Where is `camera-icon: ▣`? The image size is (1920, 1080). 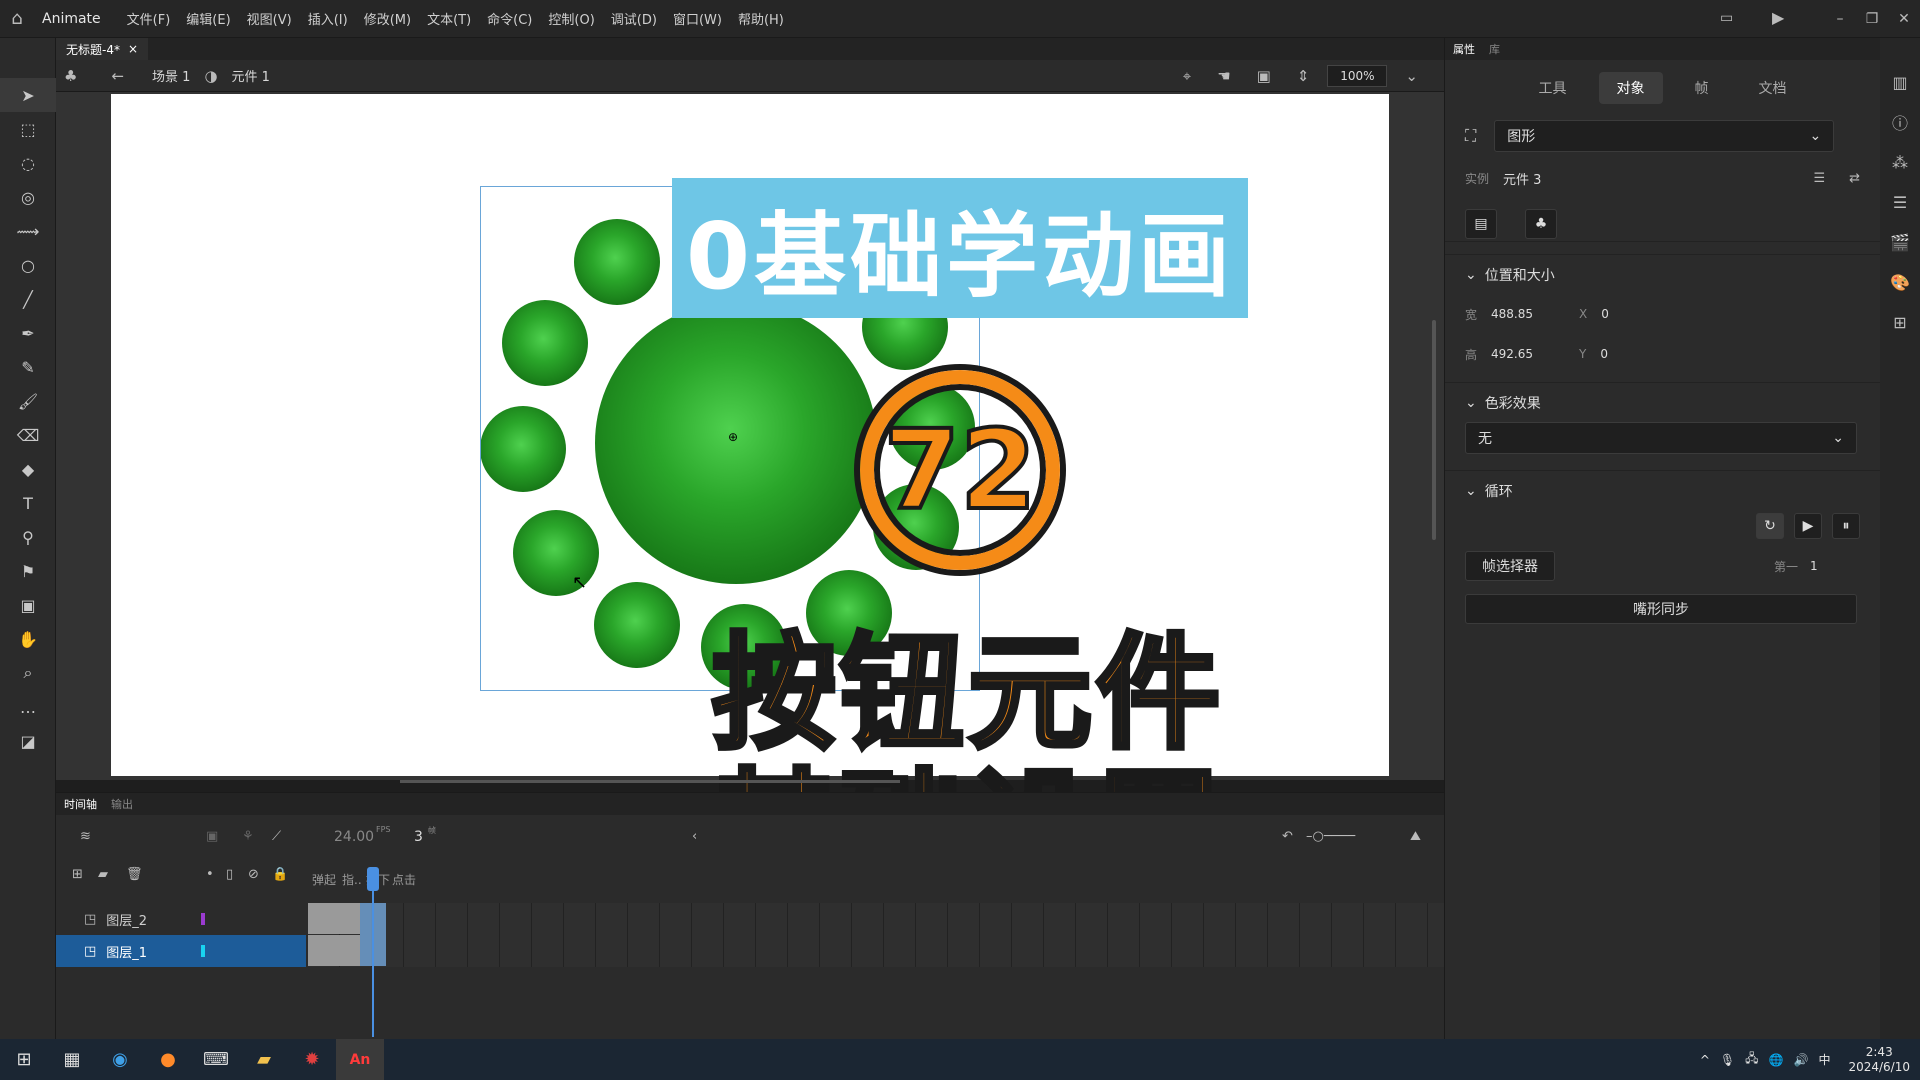
camera-icon: ▣ is located at coordinates (28, 605).